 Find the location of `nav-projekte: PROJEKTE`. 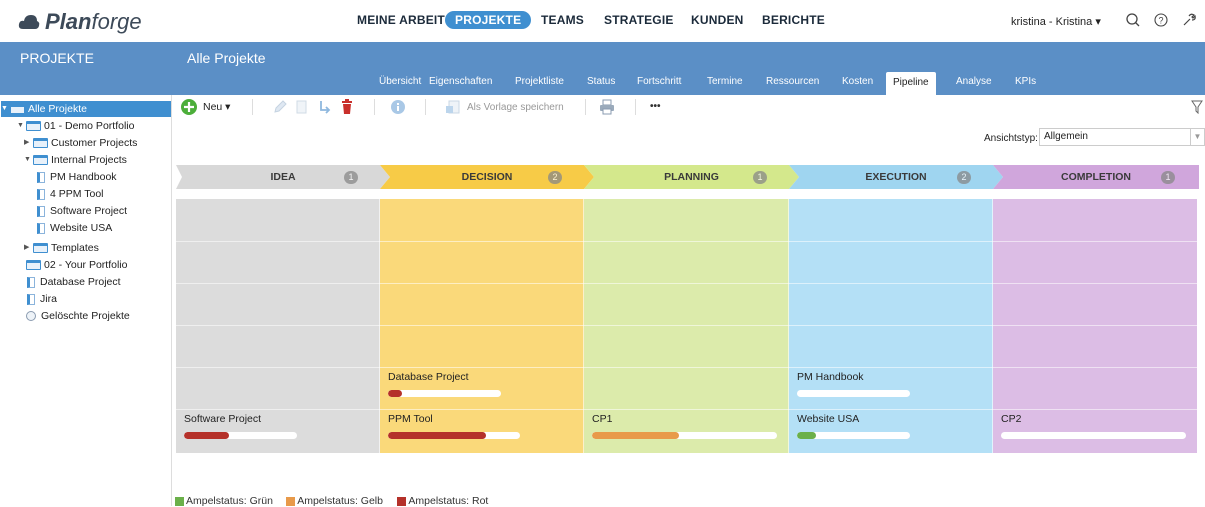

nav-projekte: PROJEKTE is located at coordinates (488, 20).